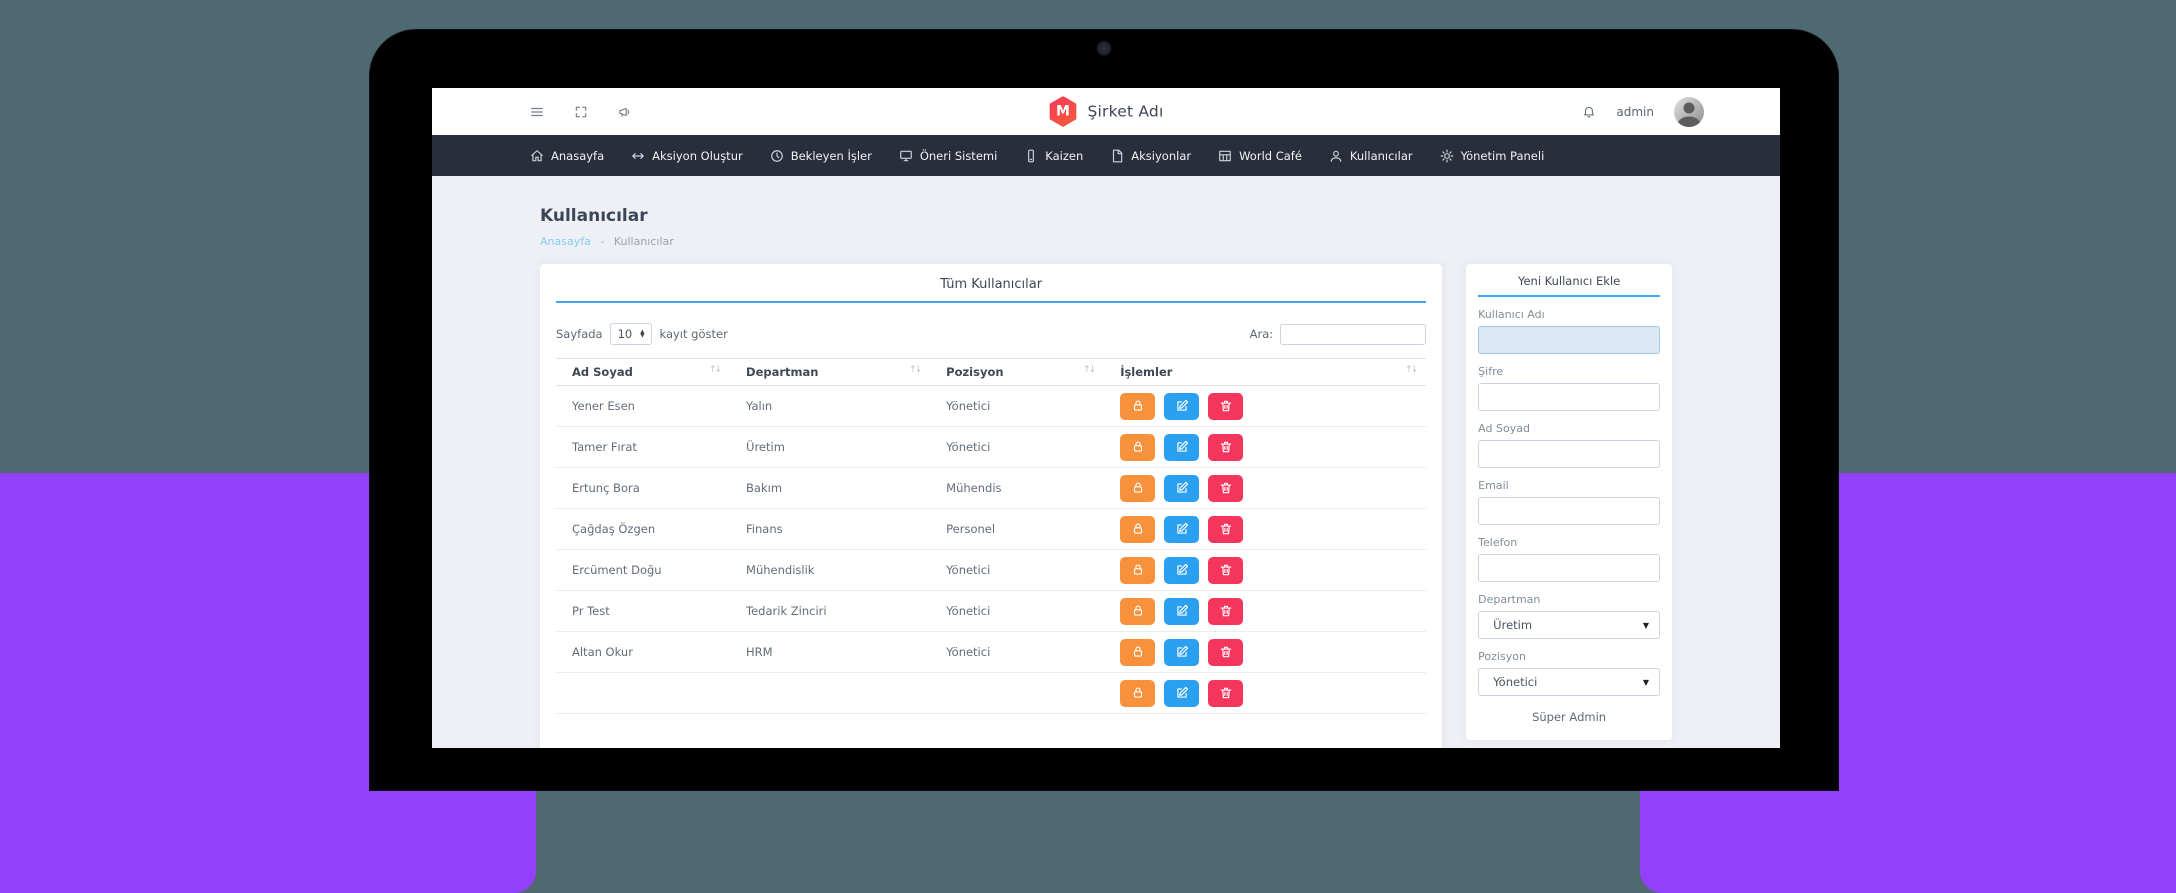 The image size is (2176, 893). I want to click on app-header: M Şirket Adı admin, so click(1106, 111).